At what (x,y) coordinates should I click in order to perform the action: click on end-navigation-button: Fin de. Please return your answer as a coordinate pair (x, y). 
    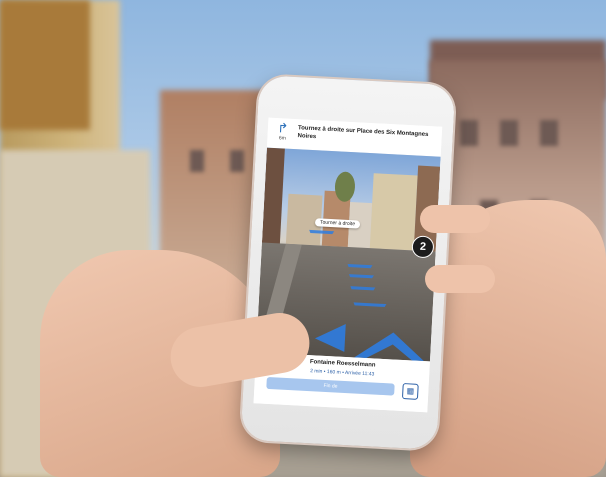
    Looking at the image, I should click on (330, 386).